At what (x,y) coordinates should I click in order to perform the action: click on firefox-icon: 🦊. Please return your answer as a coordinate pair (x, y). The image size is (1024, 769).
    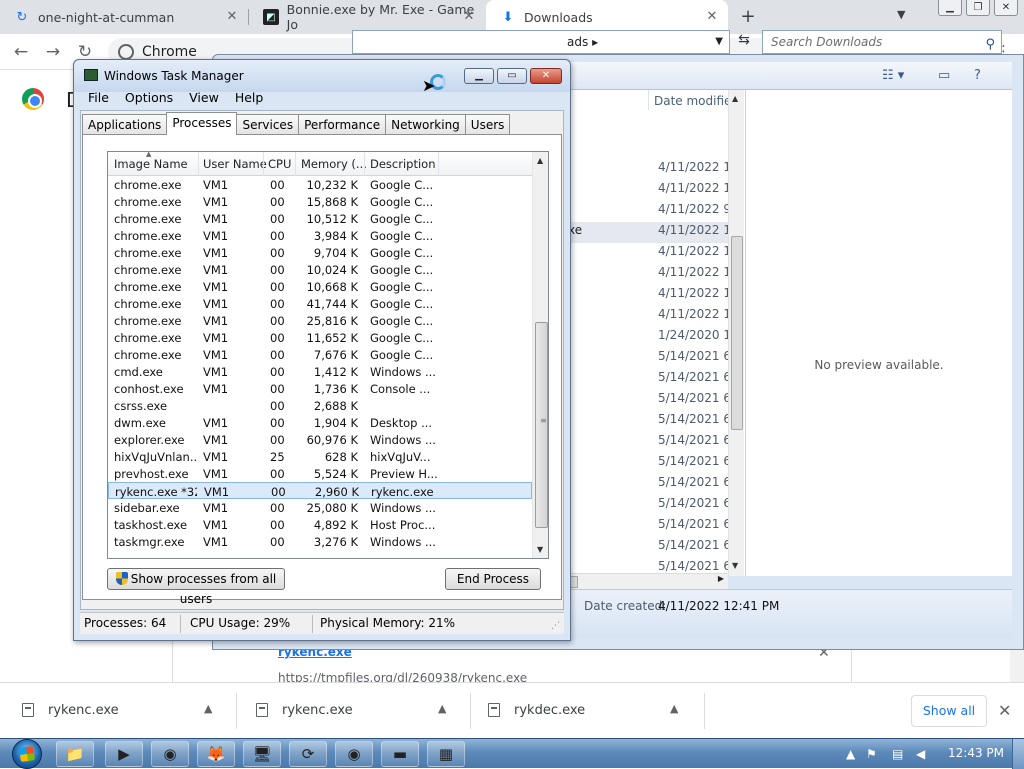
    Looking at the image, I should click on (216, 754).